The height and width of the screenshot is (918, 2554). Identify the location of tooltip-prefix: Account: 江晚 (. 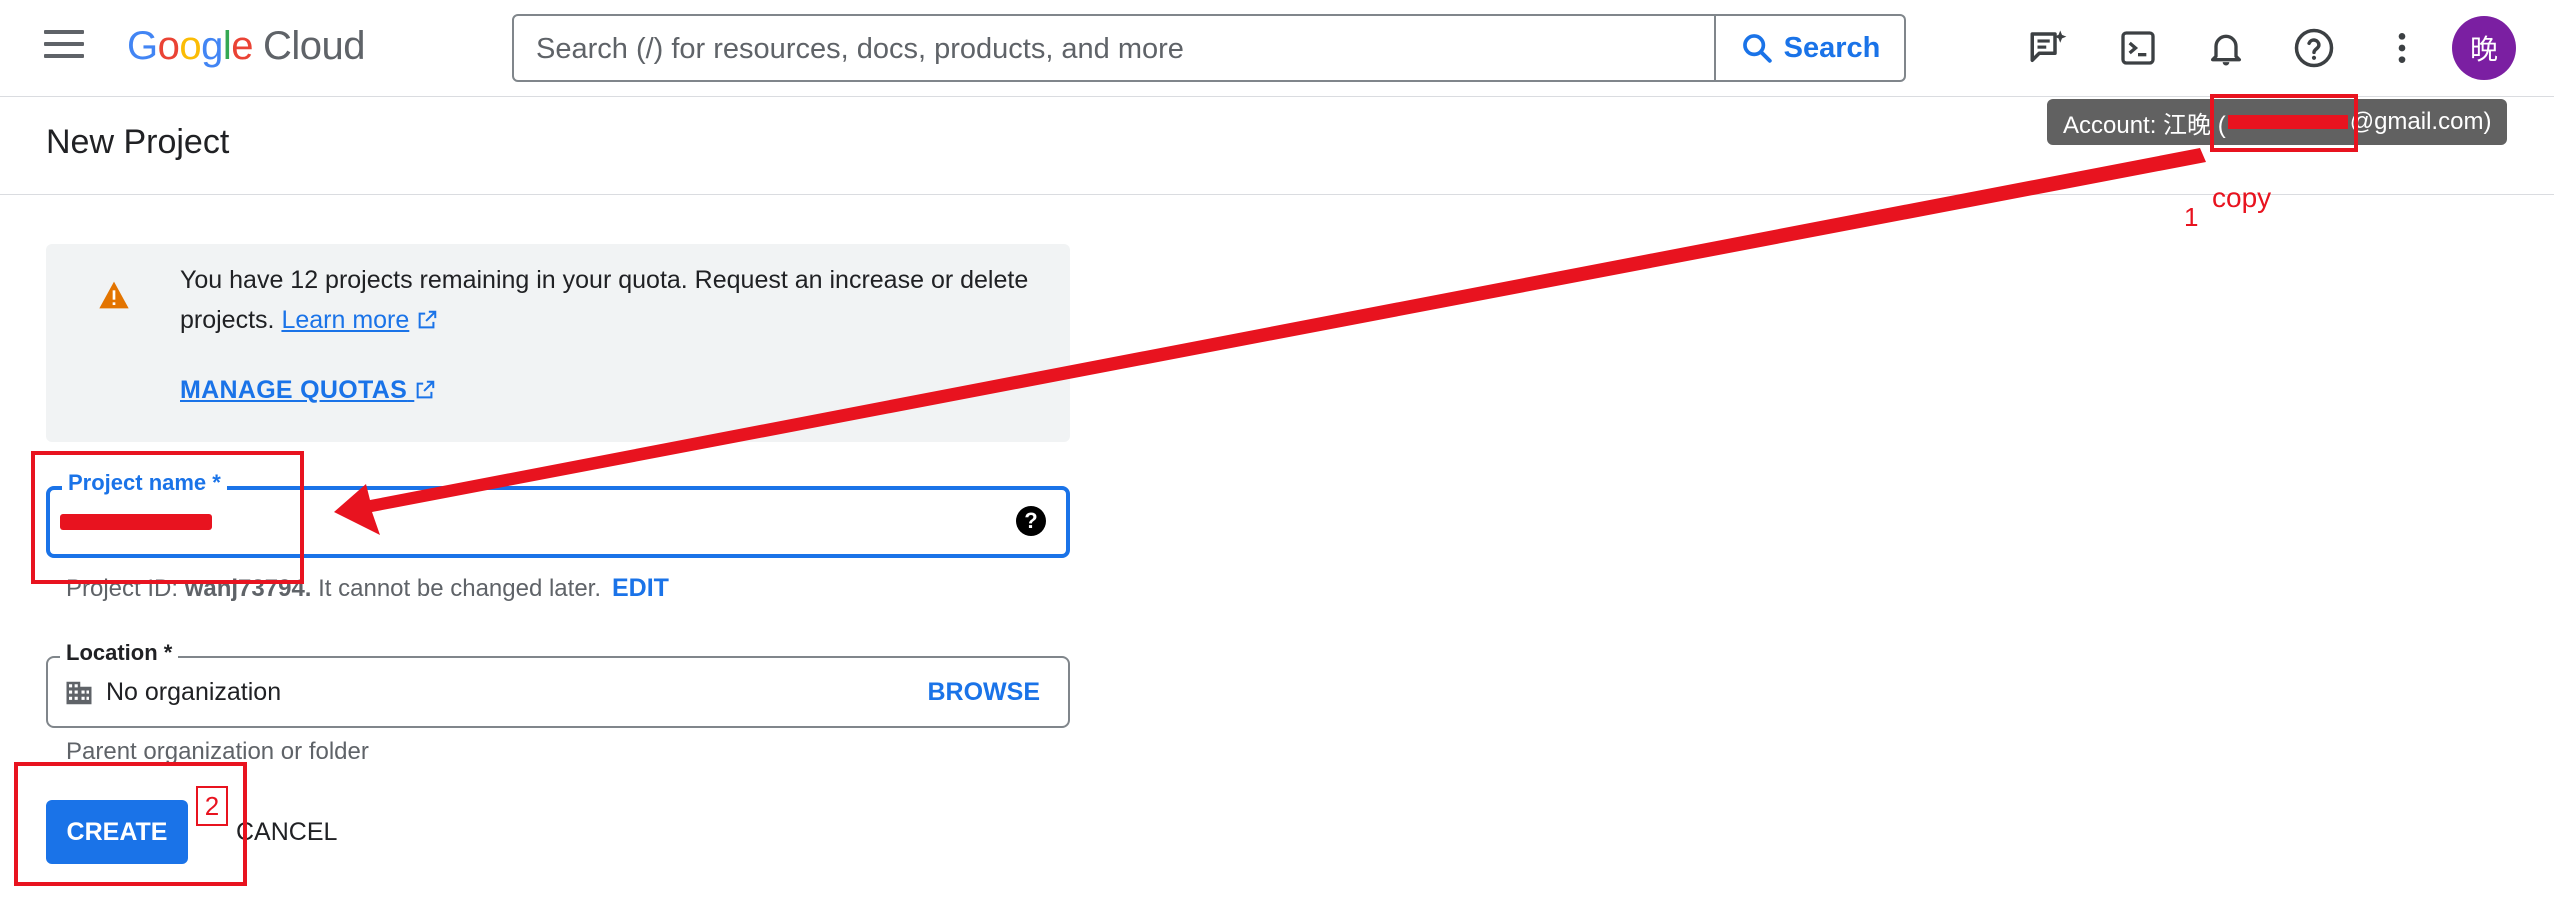
(2144, 125).